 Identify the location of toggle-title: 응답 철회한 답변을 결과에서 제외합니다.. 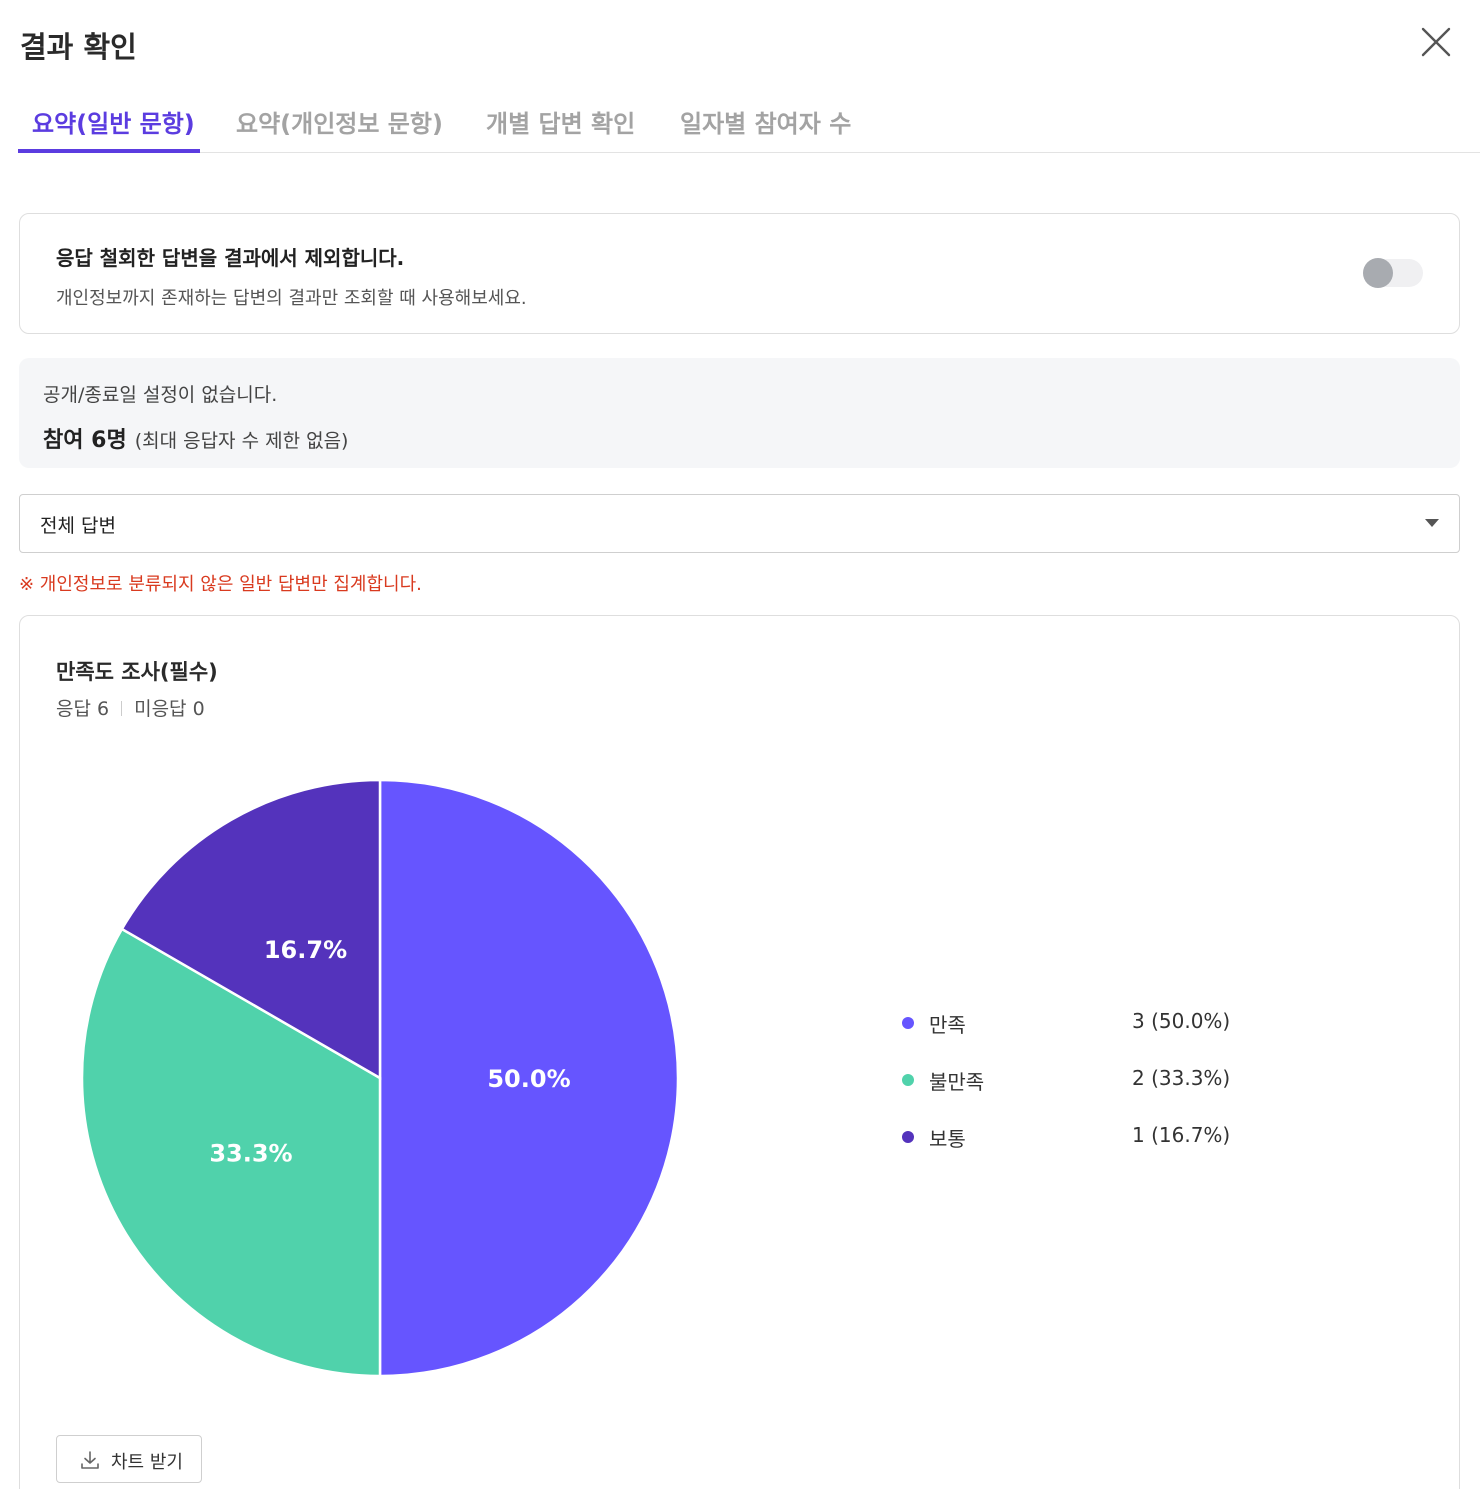
(230, 258).